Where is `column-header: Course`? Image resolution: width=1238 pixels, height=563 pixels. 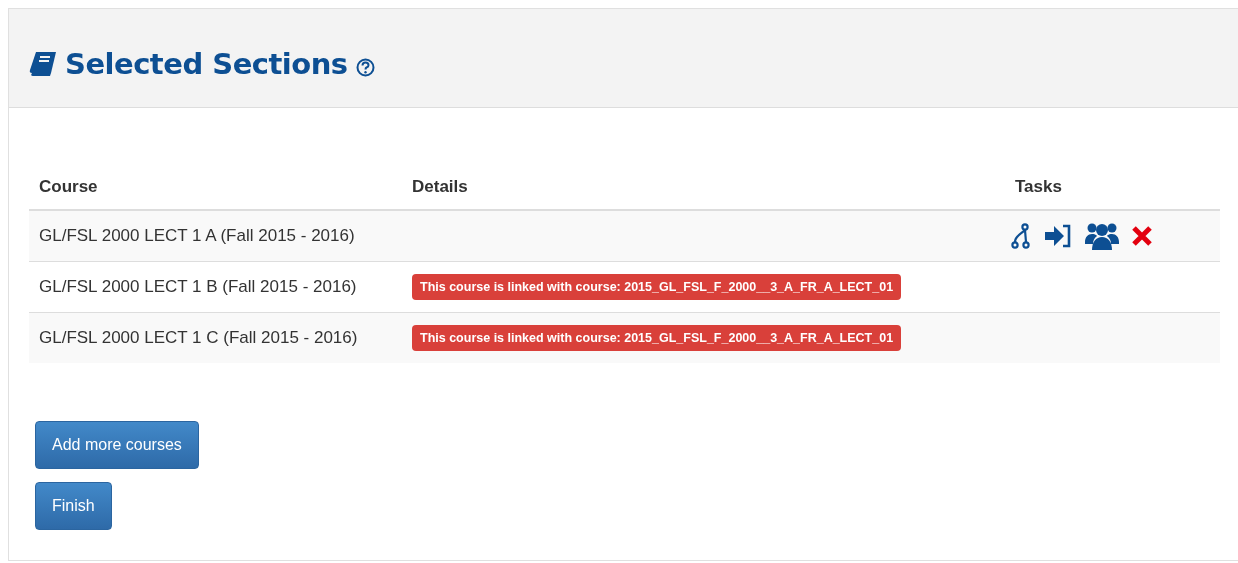 column-header: Course is located at coordinates (68, 186).